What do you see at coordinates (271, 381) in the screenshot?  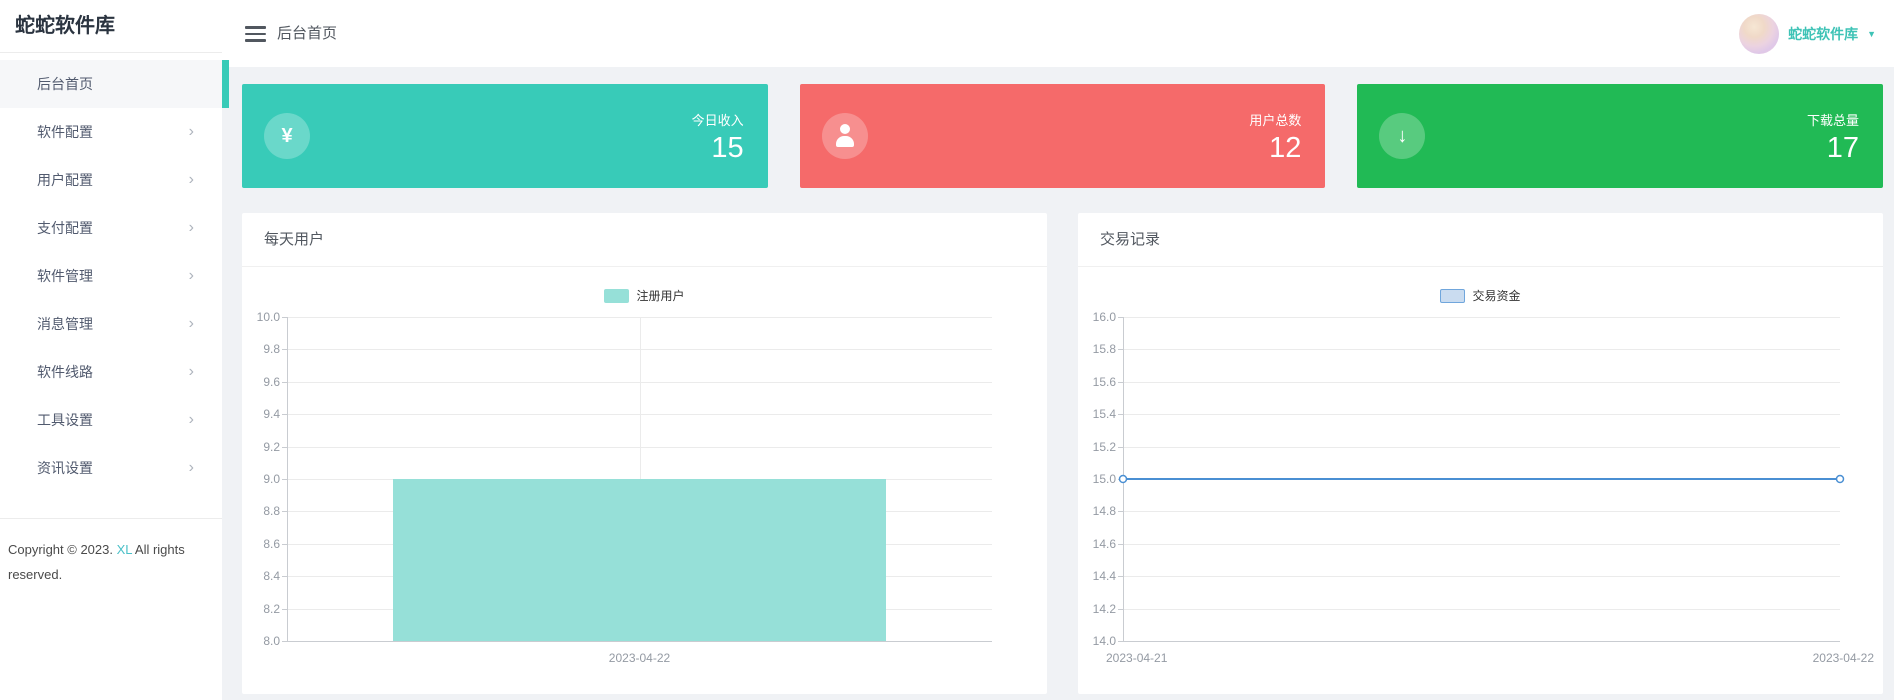 I see `y-axis-label: 9.6` at bounding box center [271, 381].